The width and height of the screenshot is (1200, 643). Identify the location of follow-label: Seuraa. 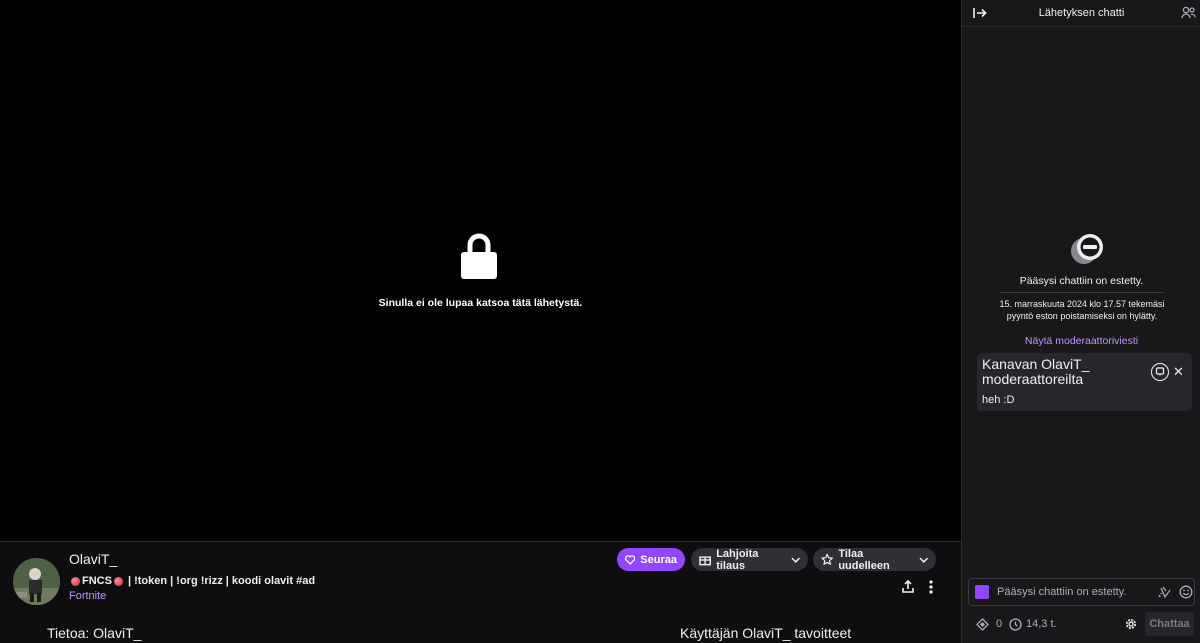
(658, 559).